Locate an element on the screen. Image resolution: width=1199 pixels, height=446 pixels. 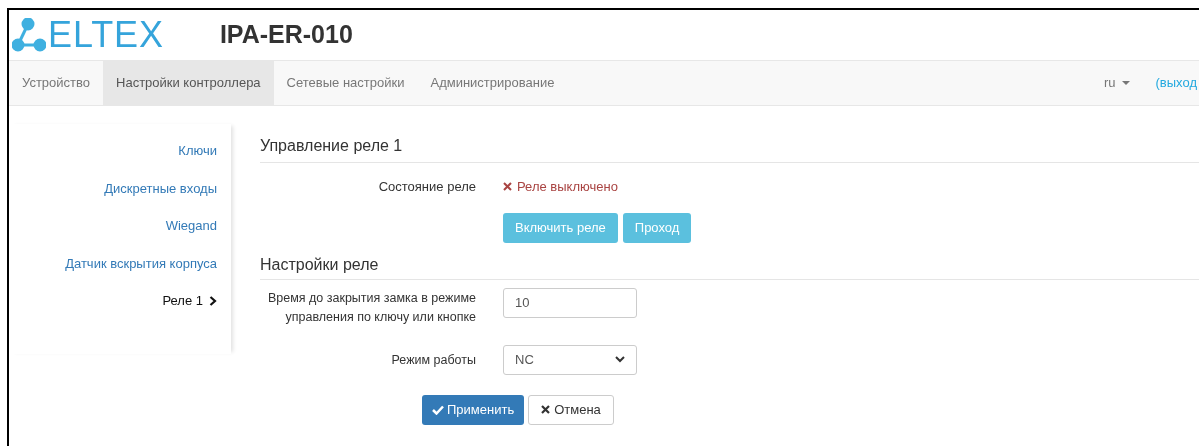
language-dropdown: ru is located at coordinates (1129, 83).